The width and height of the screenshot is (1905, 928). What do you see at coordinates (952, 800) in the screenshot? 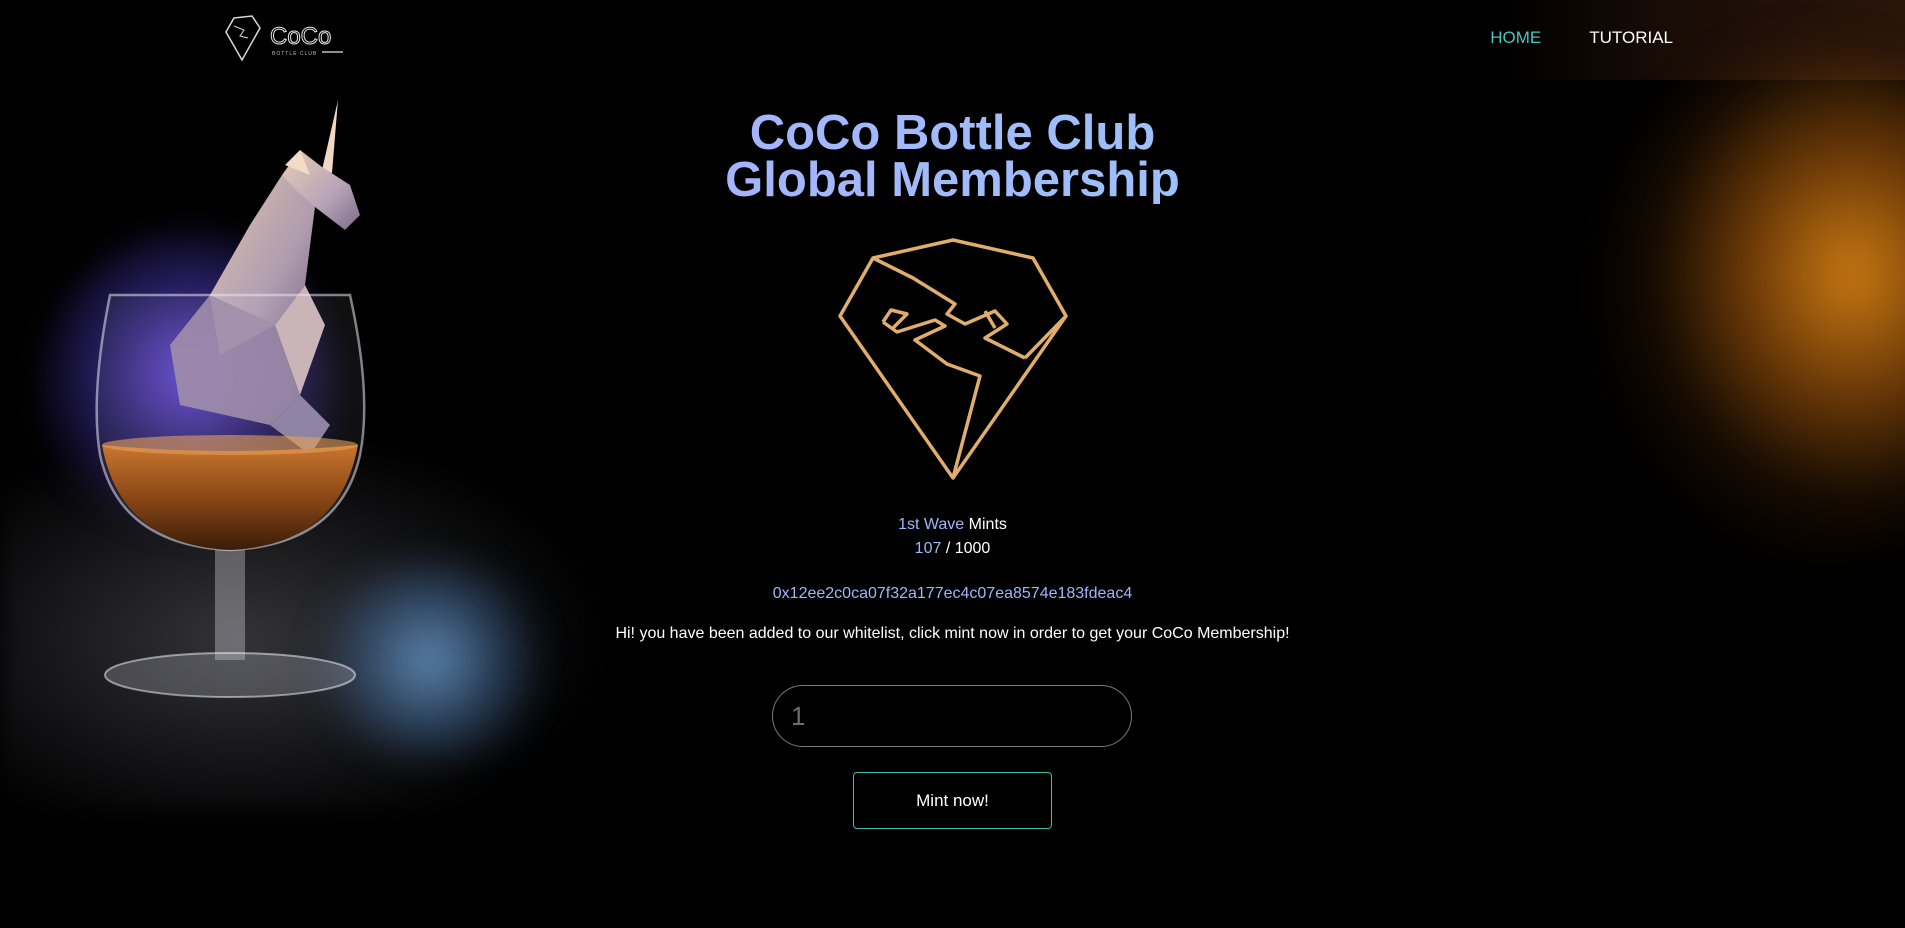
I see `mint-now-button: Mint now!` at bounding box center [952, 800].